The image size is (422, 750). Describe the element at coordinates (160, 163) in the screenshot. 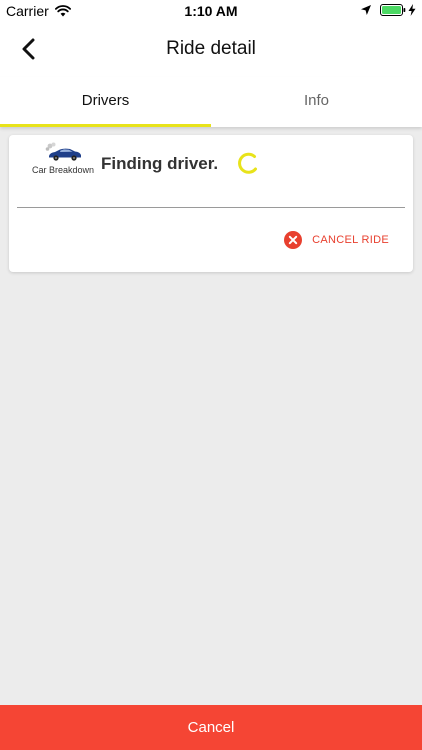

I see `ride-status-text: Finding driver.` at that location.